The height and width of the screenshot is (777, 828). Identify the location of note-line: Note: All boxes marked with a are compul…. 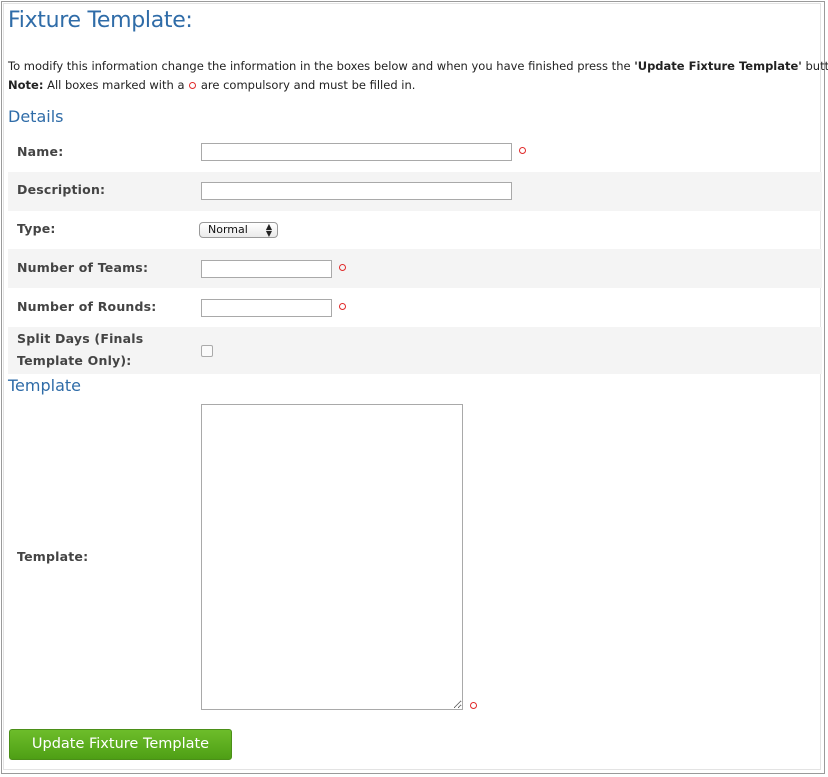
(418, 85).